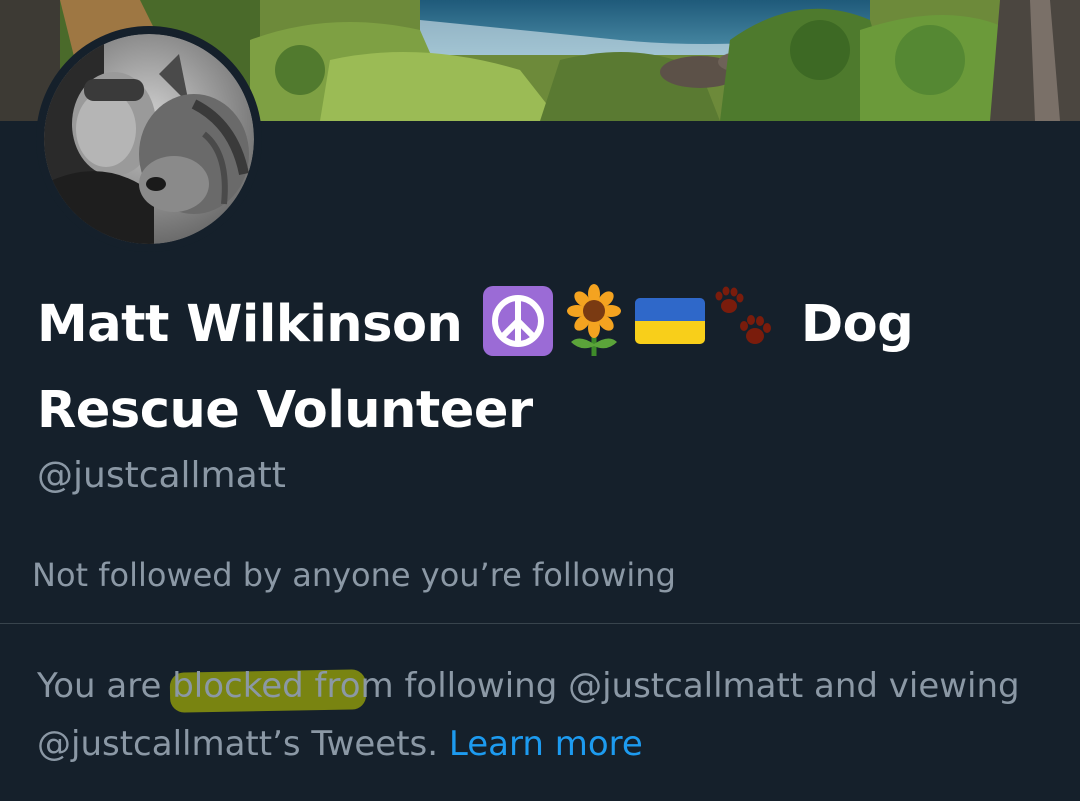 This screenshot has height=801, width=1080. I want to click on followers-you-know: Not followed by anyone you’re following, so click(354, 575).